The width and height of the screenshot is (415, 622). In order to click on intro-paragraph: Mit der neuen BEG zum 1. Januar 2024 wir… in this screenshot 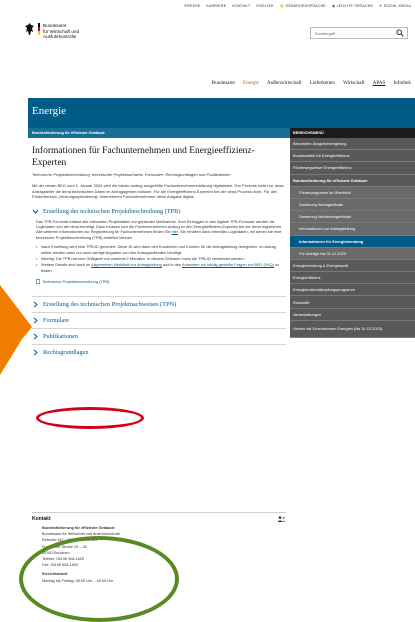, I will do `click(158, 191)`.